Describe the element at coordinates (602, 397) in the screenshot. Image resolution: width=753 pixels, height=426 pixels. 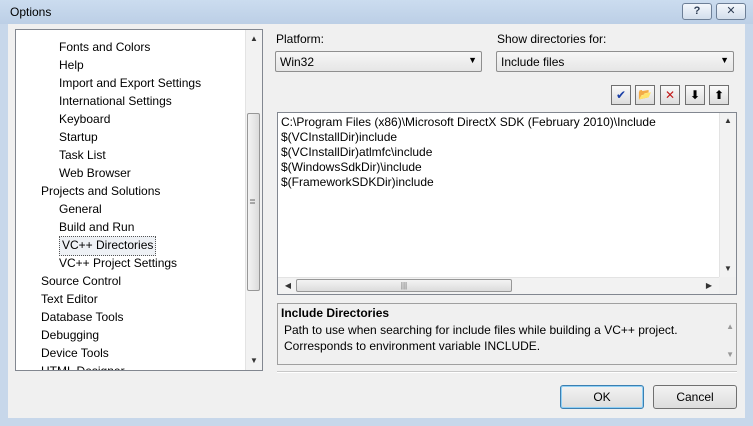
I see `ok-button: OK` at that location.